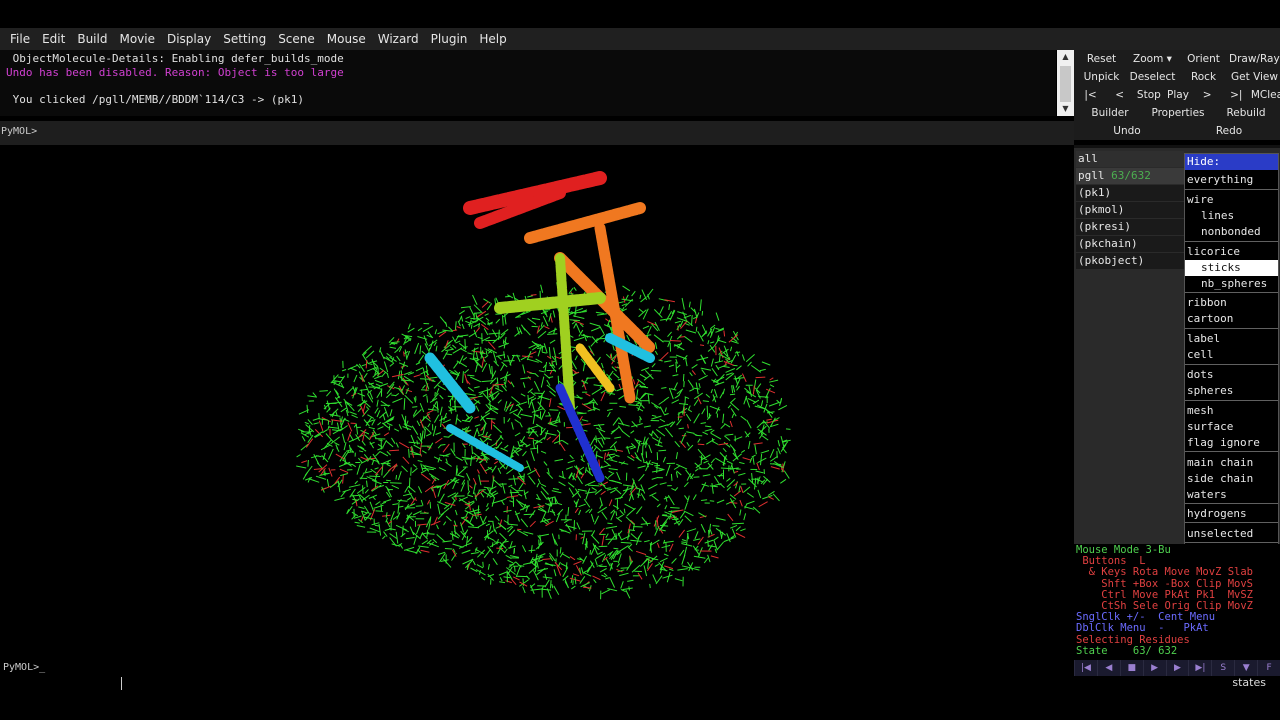 Image resolution: width=1280 pixels, height=720 pixels. Describe the element at coordinates (1231, 303) in the screenshot. I see `hide-item-ribbon: ribbon` at that location.